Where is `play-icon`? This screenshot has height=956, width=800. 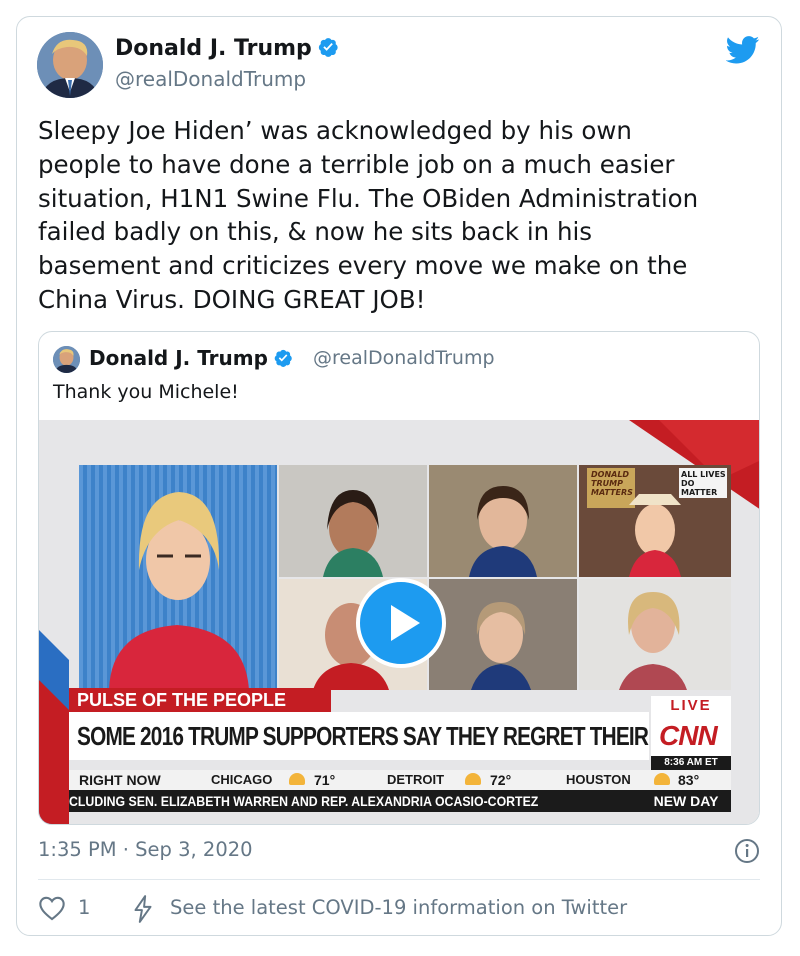
play-icon is located at coordinates (405, 623).